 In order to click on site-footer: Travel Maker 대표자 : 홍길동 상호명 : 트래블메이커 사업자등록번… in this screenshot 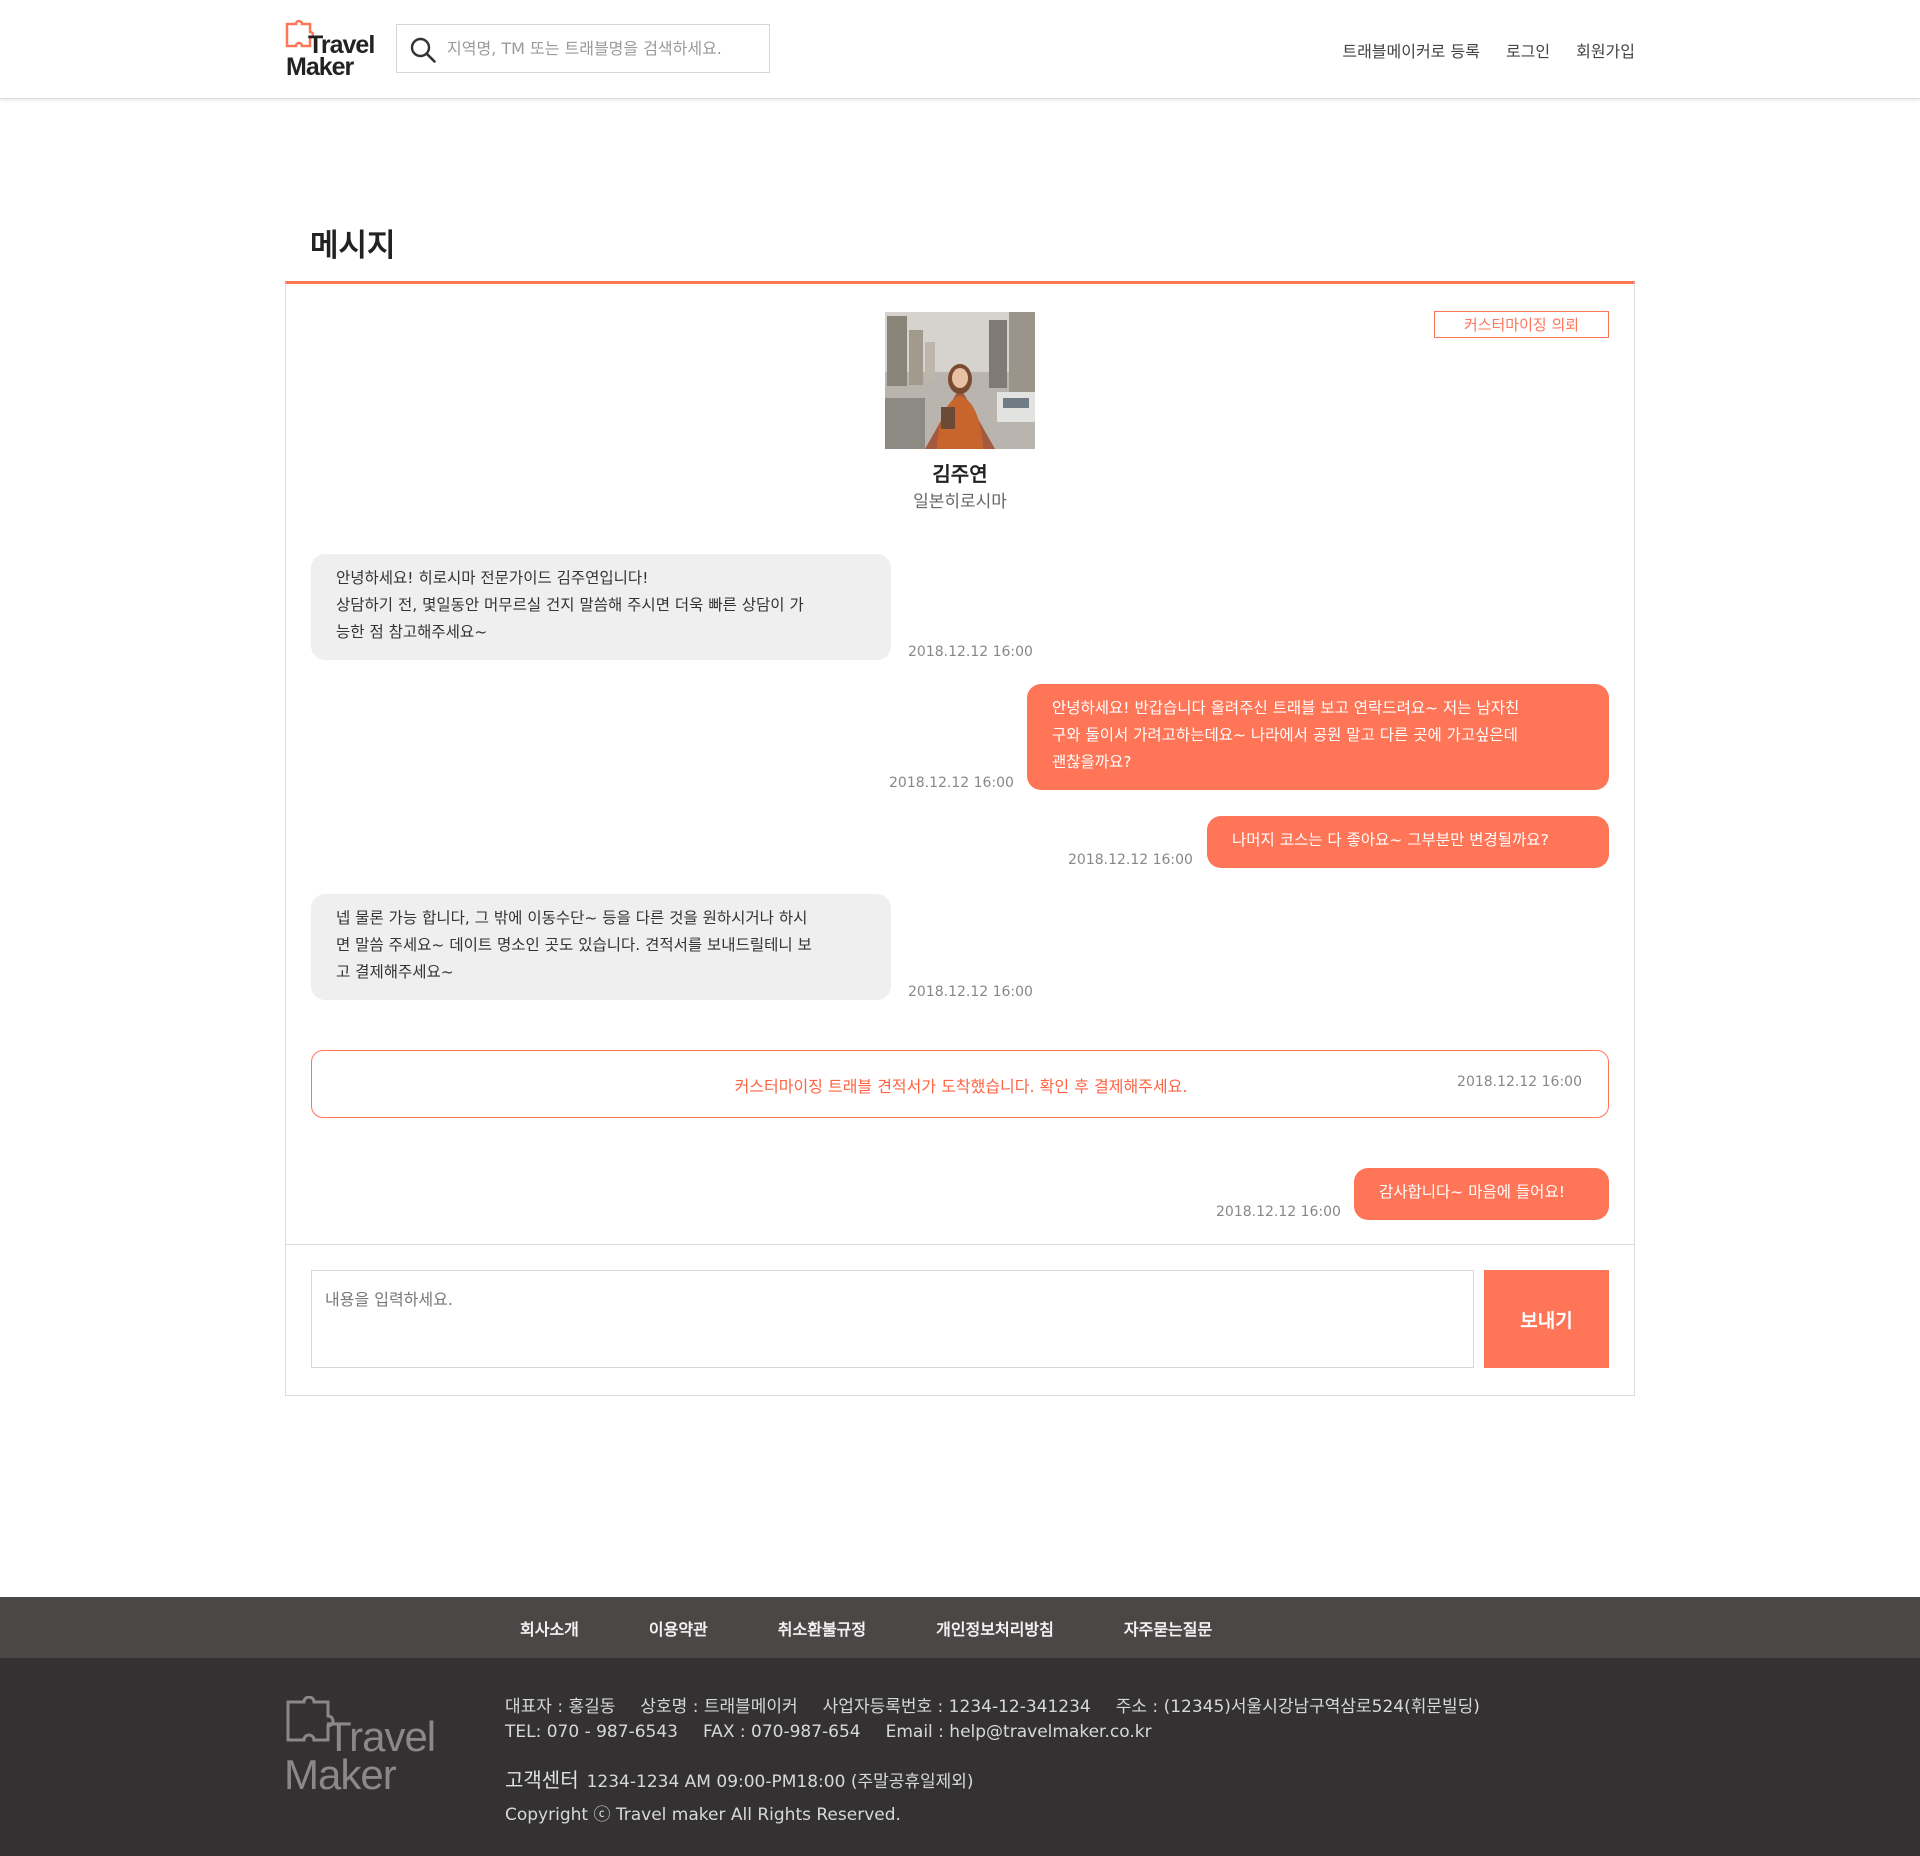, I will do `click(960, 1757)`.